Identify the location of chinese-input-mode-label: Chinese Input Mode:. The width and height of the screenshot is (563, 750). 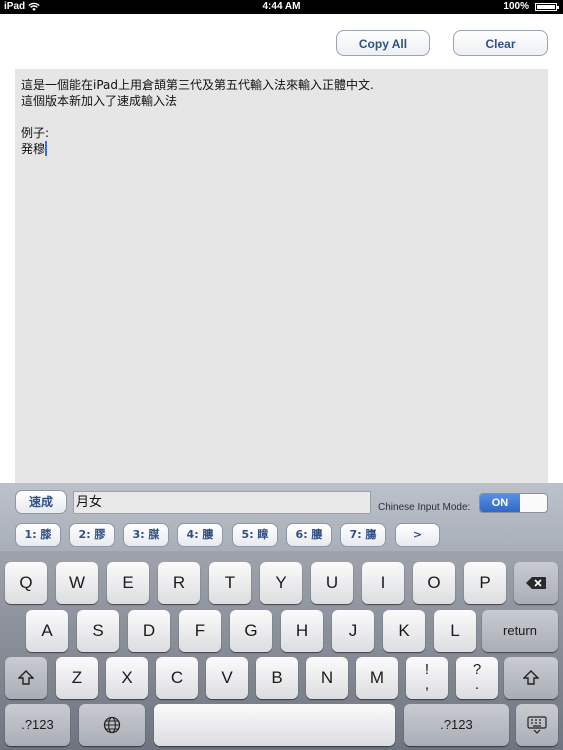
(424, 507).